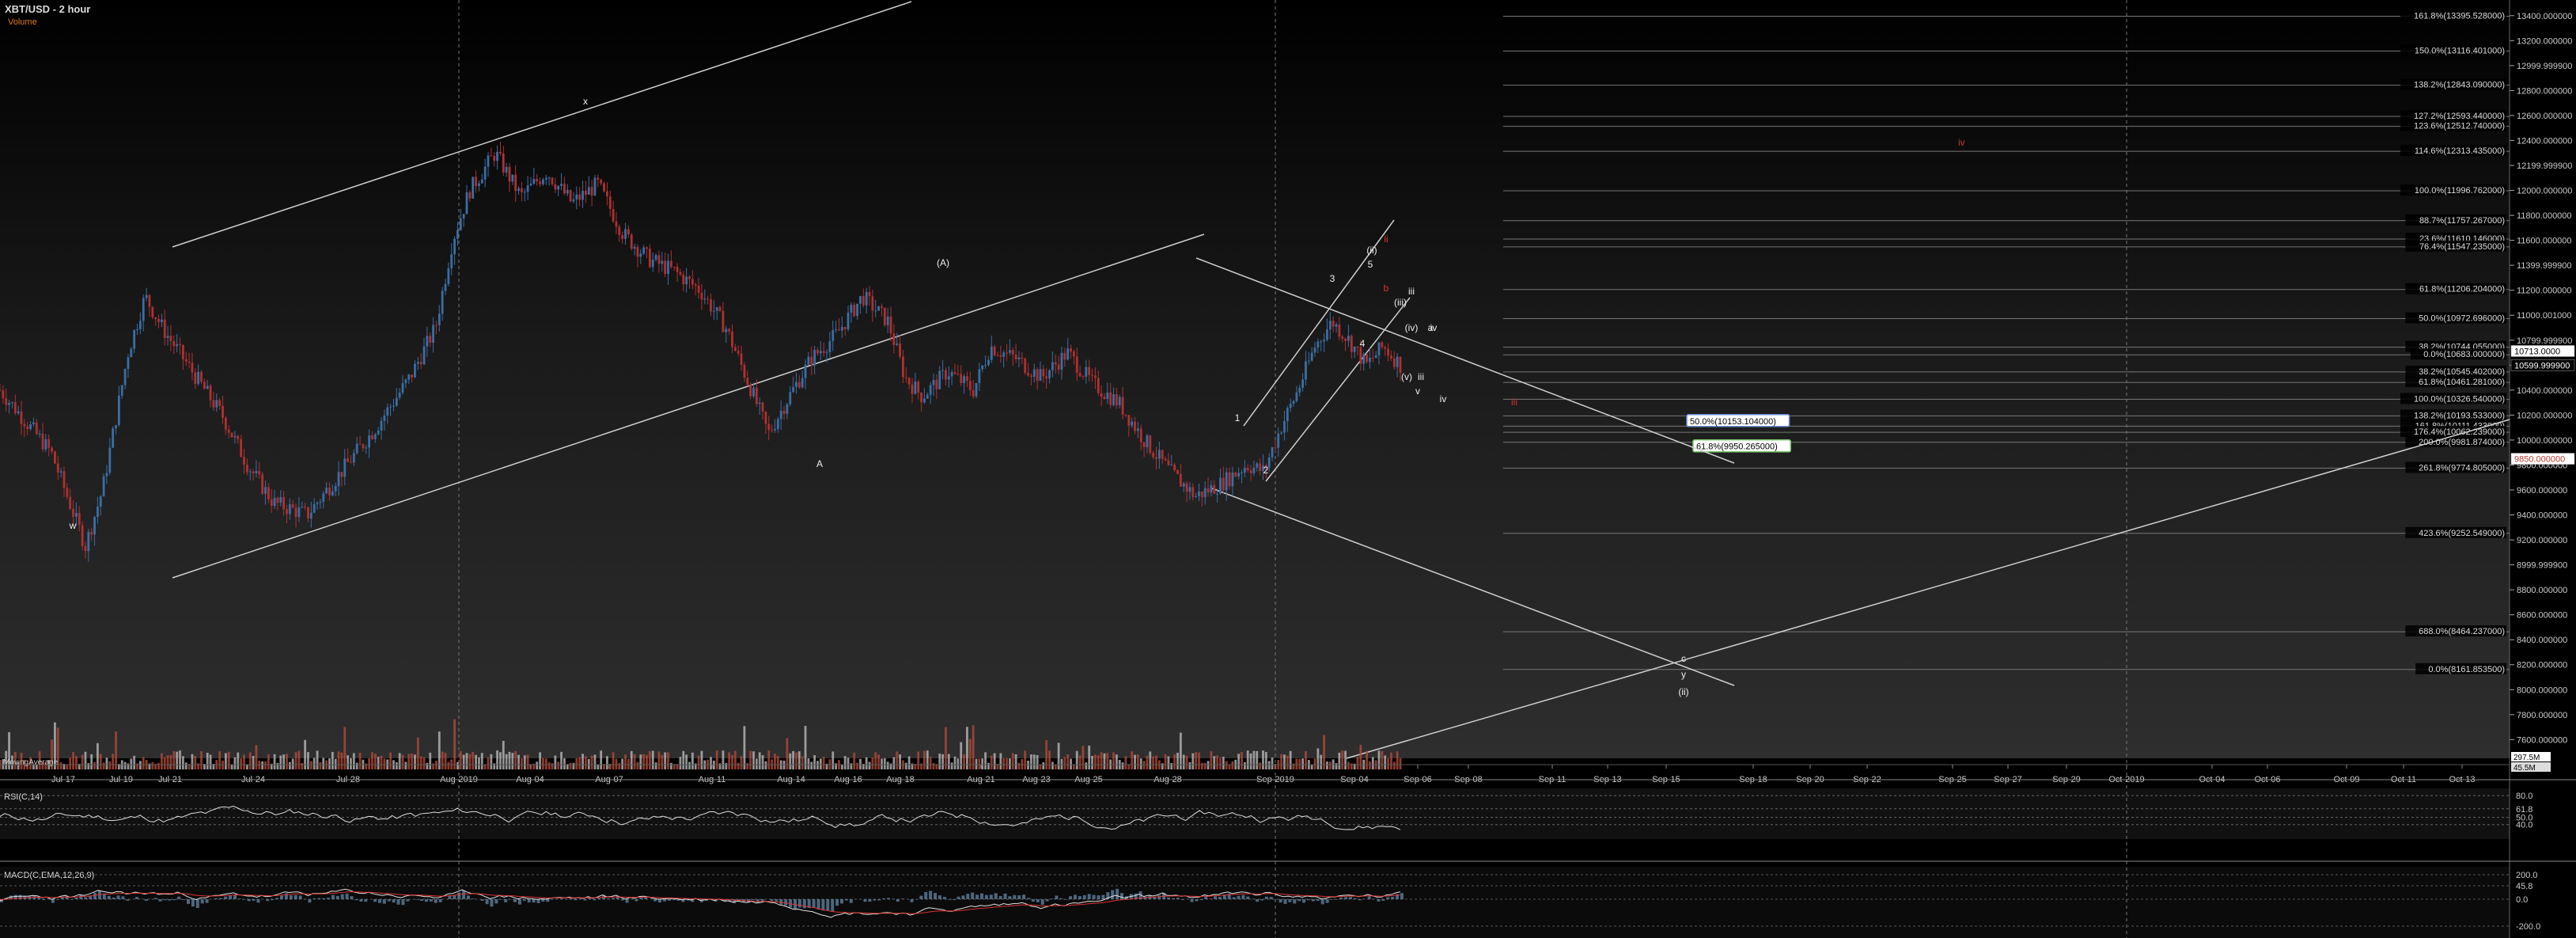  I want to click on wave-label: (v), so click(1406, 376).